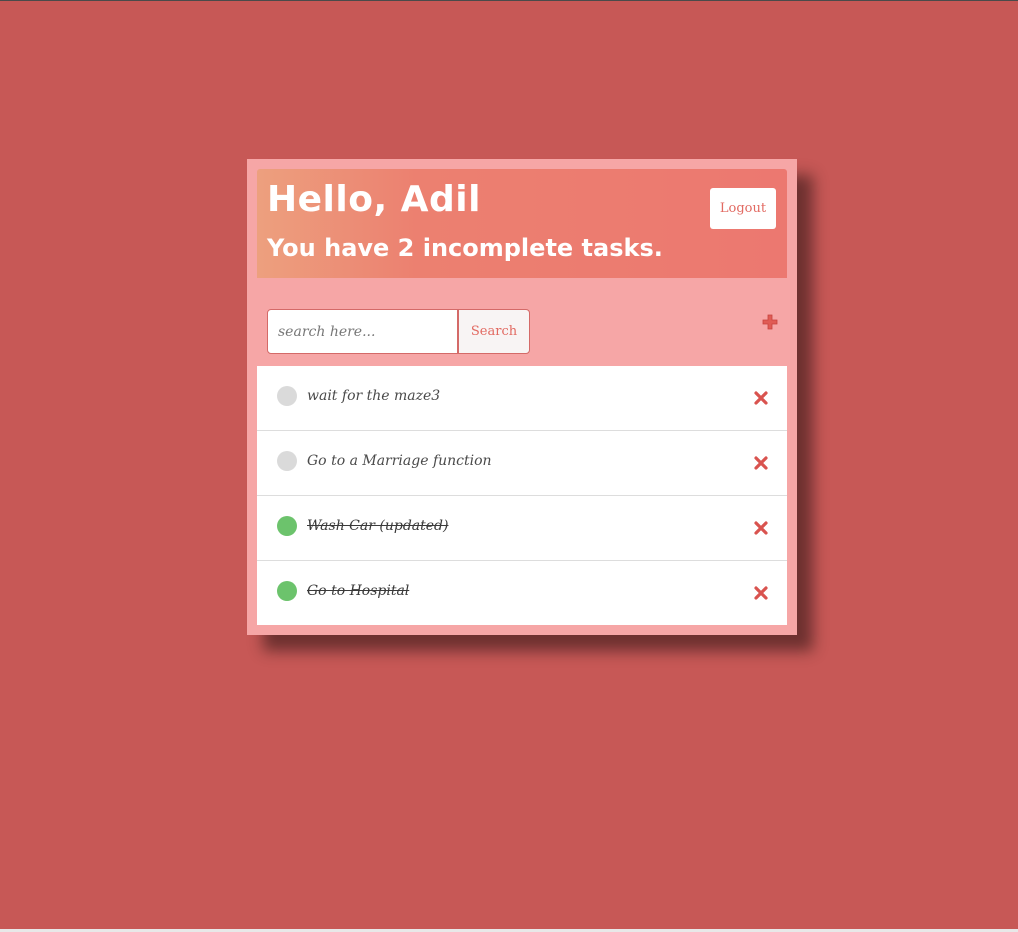  What do you see at coordinates (522, 593) in the screenshot?
I see `task-item: Go to Hospital` at bounding box center [522, 593].